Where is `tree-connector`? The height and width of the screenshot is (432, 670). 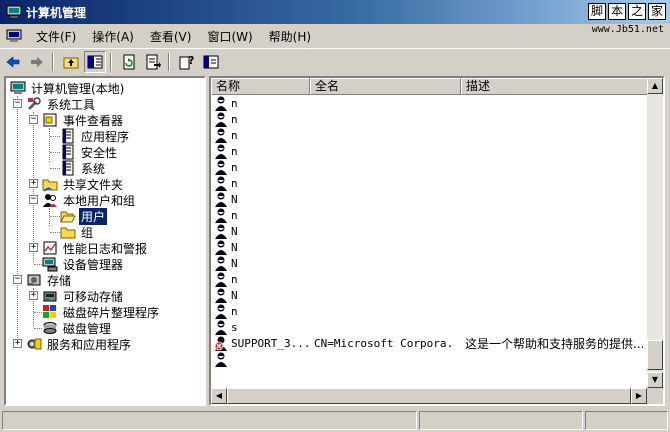
tree-connector is located at coordinates (38, 312).